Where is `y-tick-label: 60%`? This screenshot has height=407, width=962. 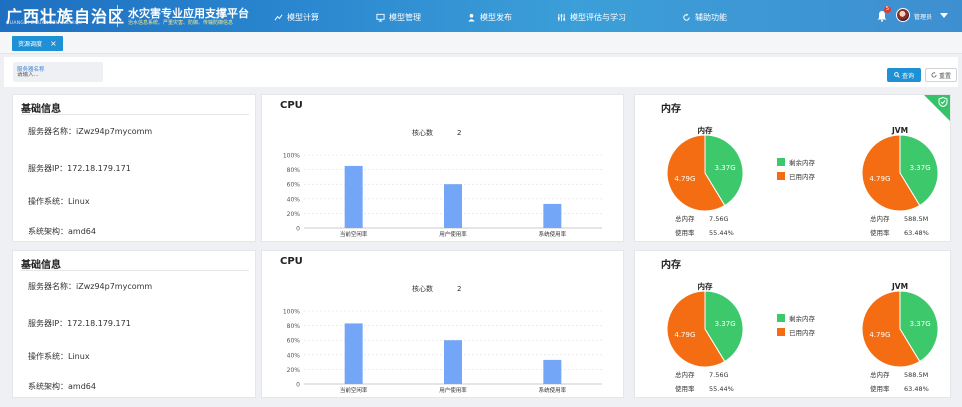
y-tick-label: 60% is located at coordinates (294, 185).